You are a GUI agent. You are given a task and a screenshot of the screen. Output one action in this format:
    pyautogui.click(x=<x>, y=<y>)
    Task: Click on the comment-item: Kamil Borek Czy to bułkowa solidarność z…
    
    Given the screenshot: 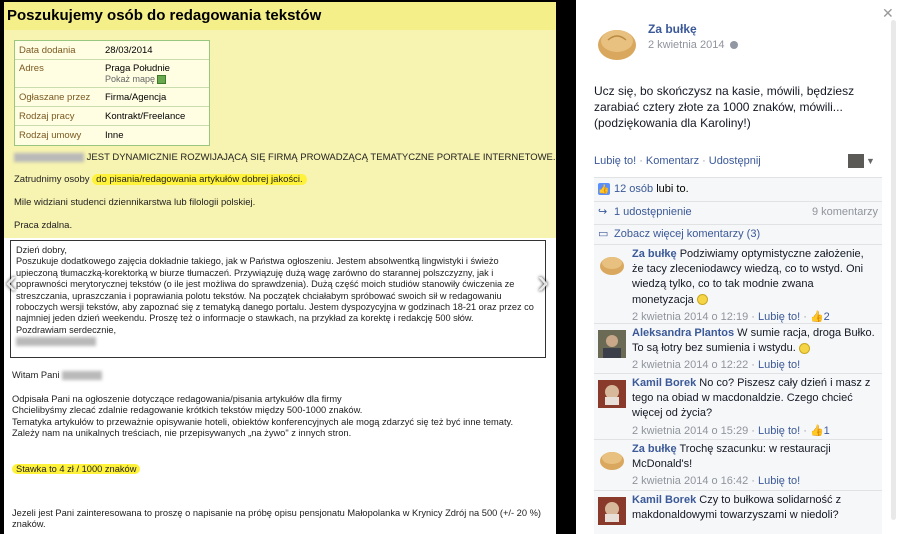 What is the action you would take?
    pyautogui.click(x=738, y=512)
    